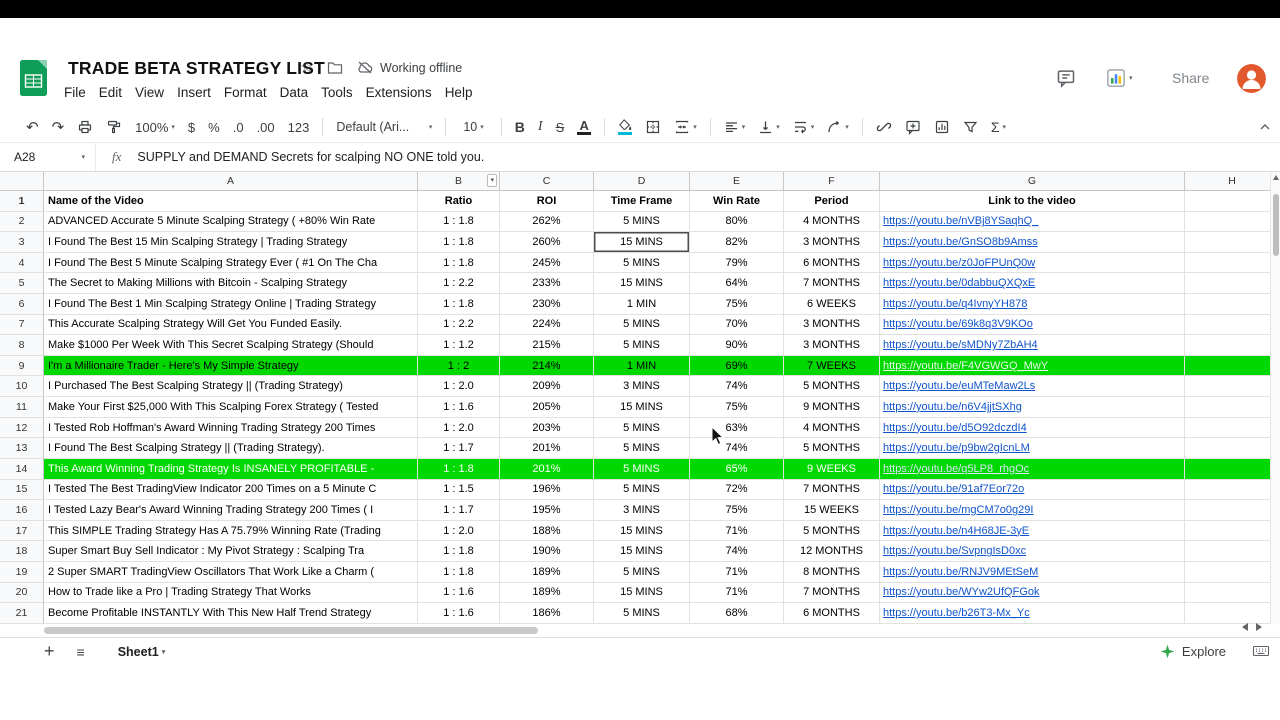  What do you see at coordinates (22, 593) in the screenshot?
I see `row-header-20: 20` at bounding box center [22, 593].